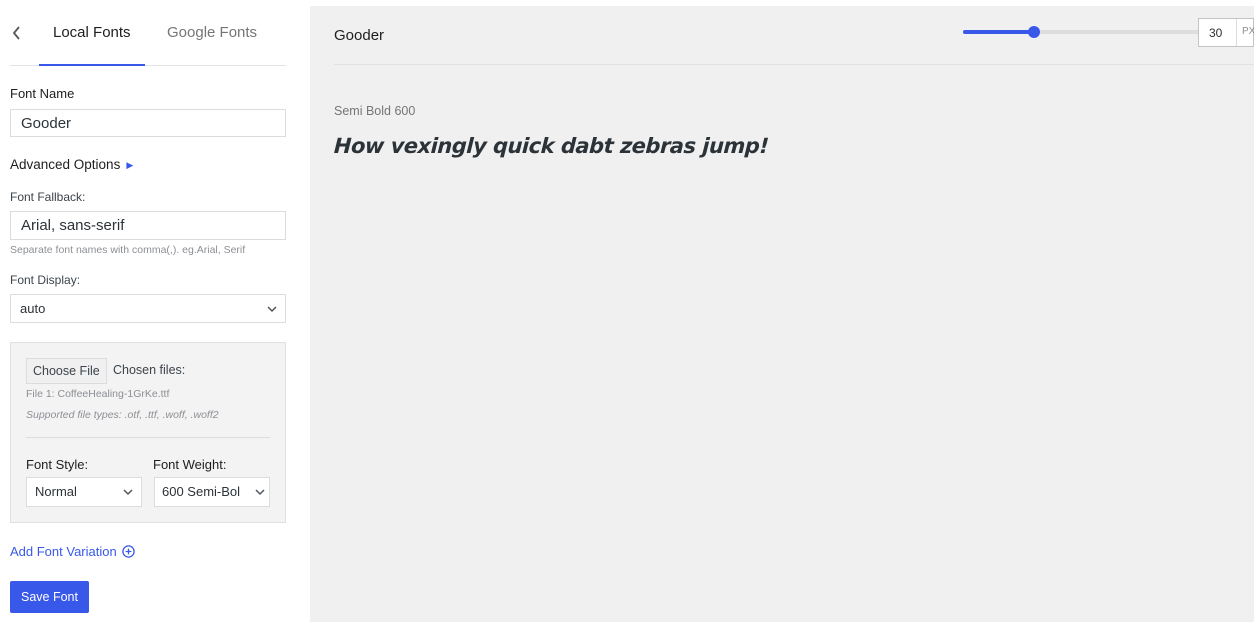 The height and width of the screenshot is (622, 1254). Describe the element at coordinates (999, 32) in the screenshot. I see `slider-fill` at that location.